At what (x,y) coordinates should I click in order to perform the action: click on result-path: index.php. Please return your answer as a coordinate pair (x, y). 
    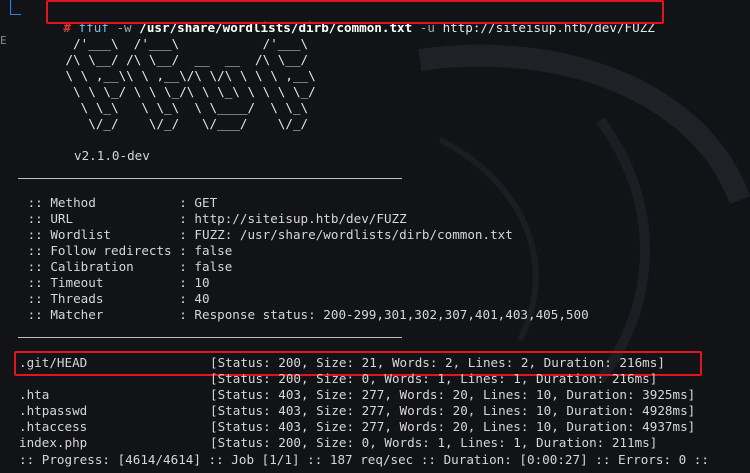
    Looking at the image, I should click on (53, 442).